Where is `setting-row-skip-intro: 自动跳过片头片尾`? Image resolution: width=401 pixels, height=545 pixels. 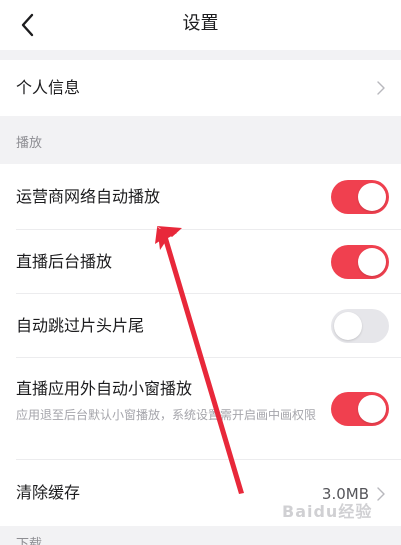
setting-row-skip-intro: 自动跳过片头片尾 is located at coordinates (200, 326).